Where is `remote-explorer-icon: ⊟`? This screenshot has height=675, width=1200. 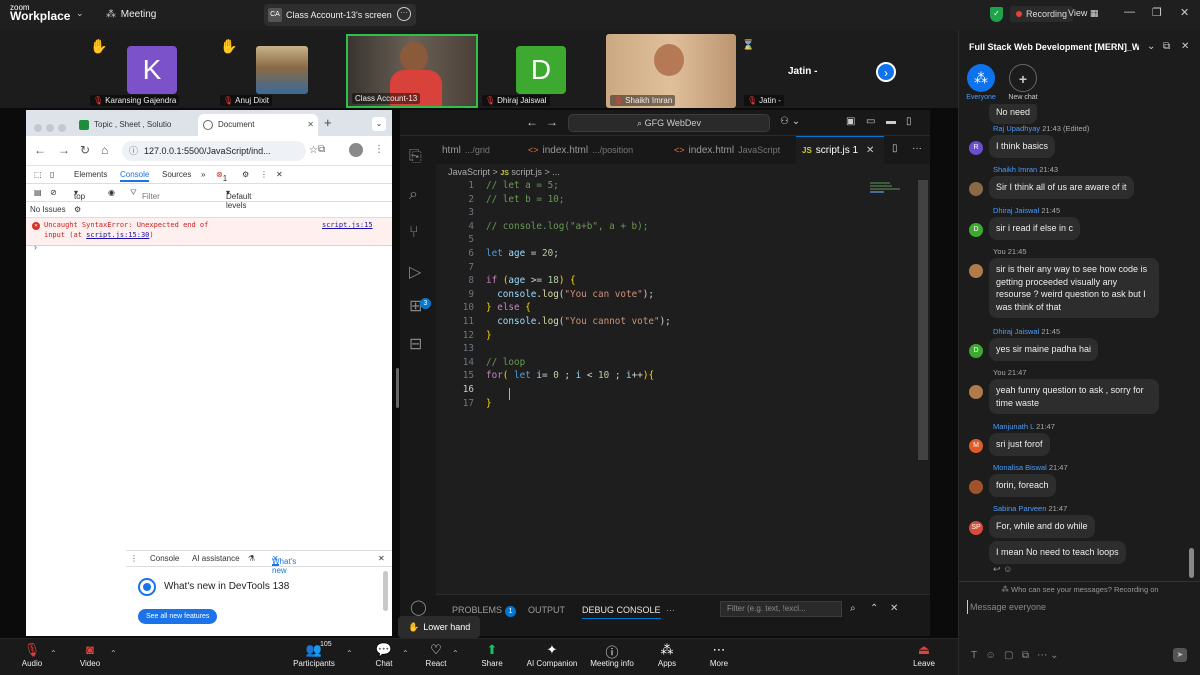
remote-explorer-icon: ⊟ is located at coordinates (415, 344).